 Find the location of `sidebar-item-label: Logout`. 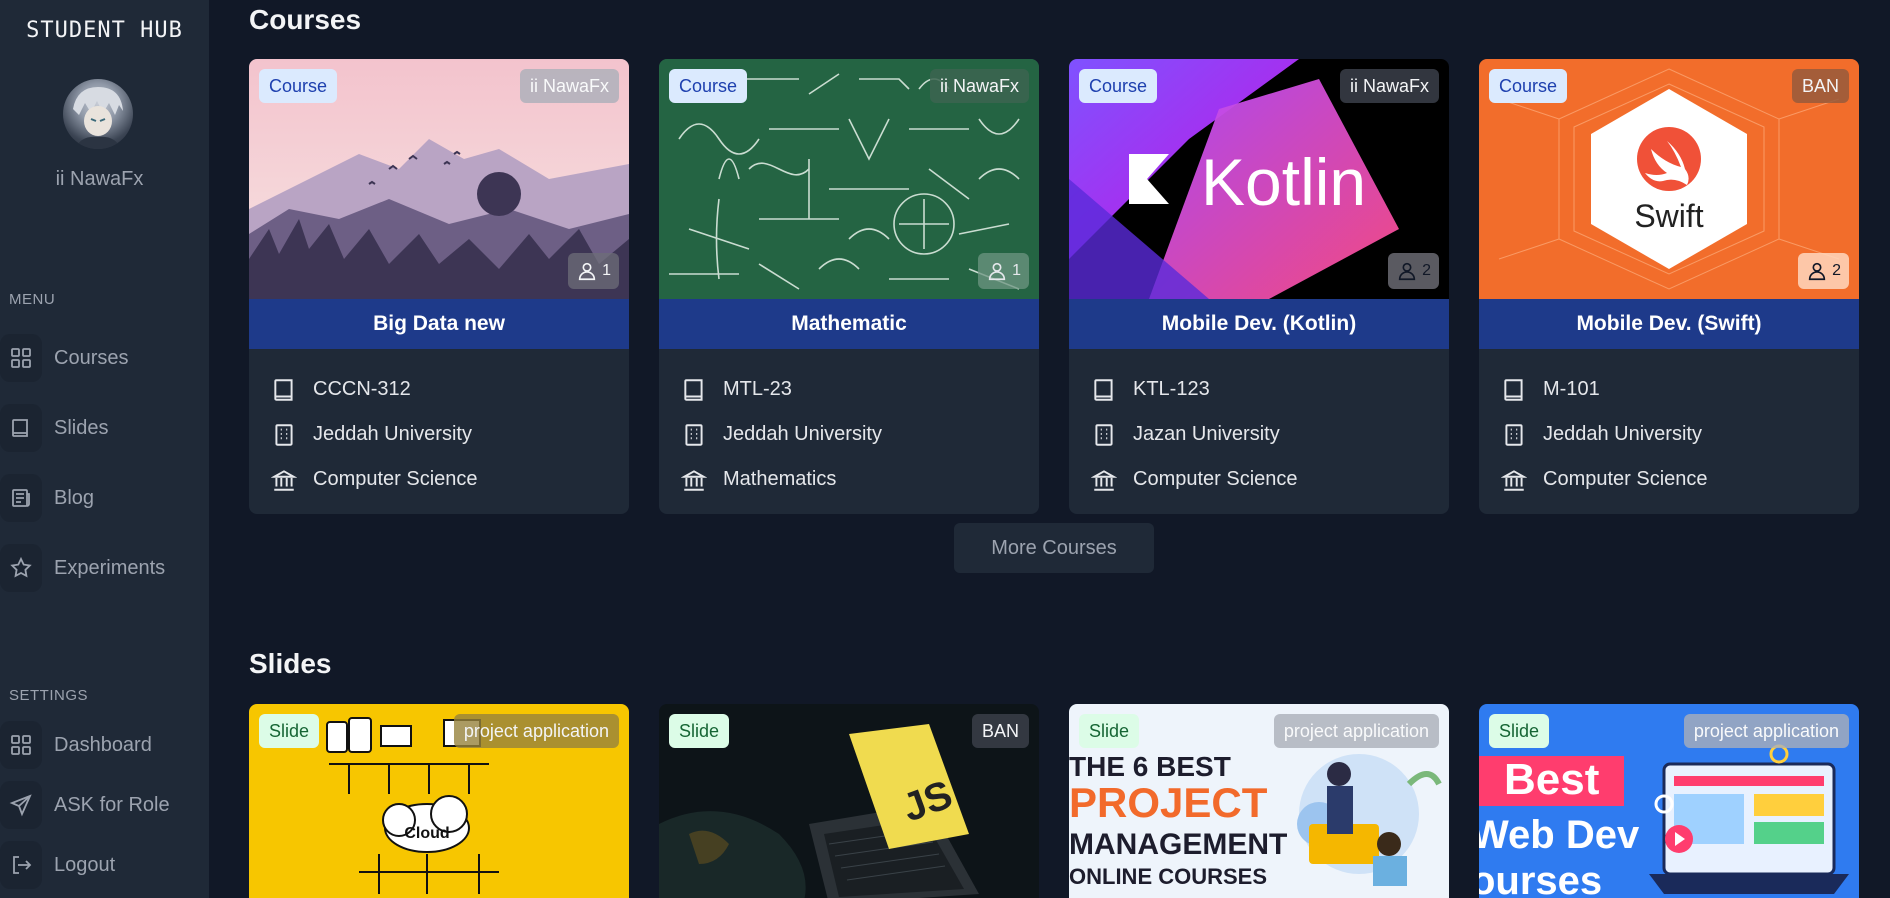

sidebar-item-label: Logout is located at coordinates (85, 864).